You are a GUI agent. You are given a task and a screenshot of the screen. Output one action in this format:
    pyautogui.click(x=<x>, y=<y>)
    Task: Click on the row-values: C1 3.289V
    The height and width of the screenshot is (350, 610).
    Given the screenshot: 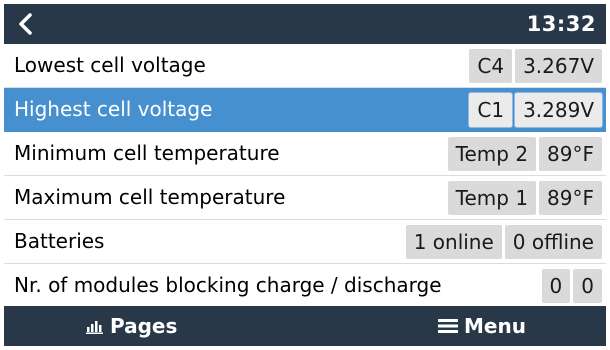 What is the action you would take?
    pyautogui.click(x=535, y=110)
    